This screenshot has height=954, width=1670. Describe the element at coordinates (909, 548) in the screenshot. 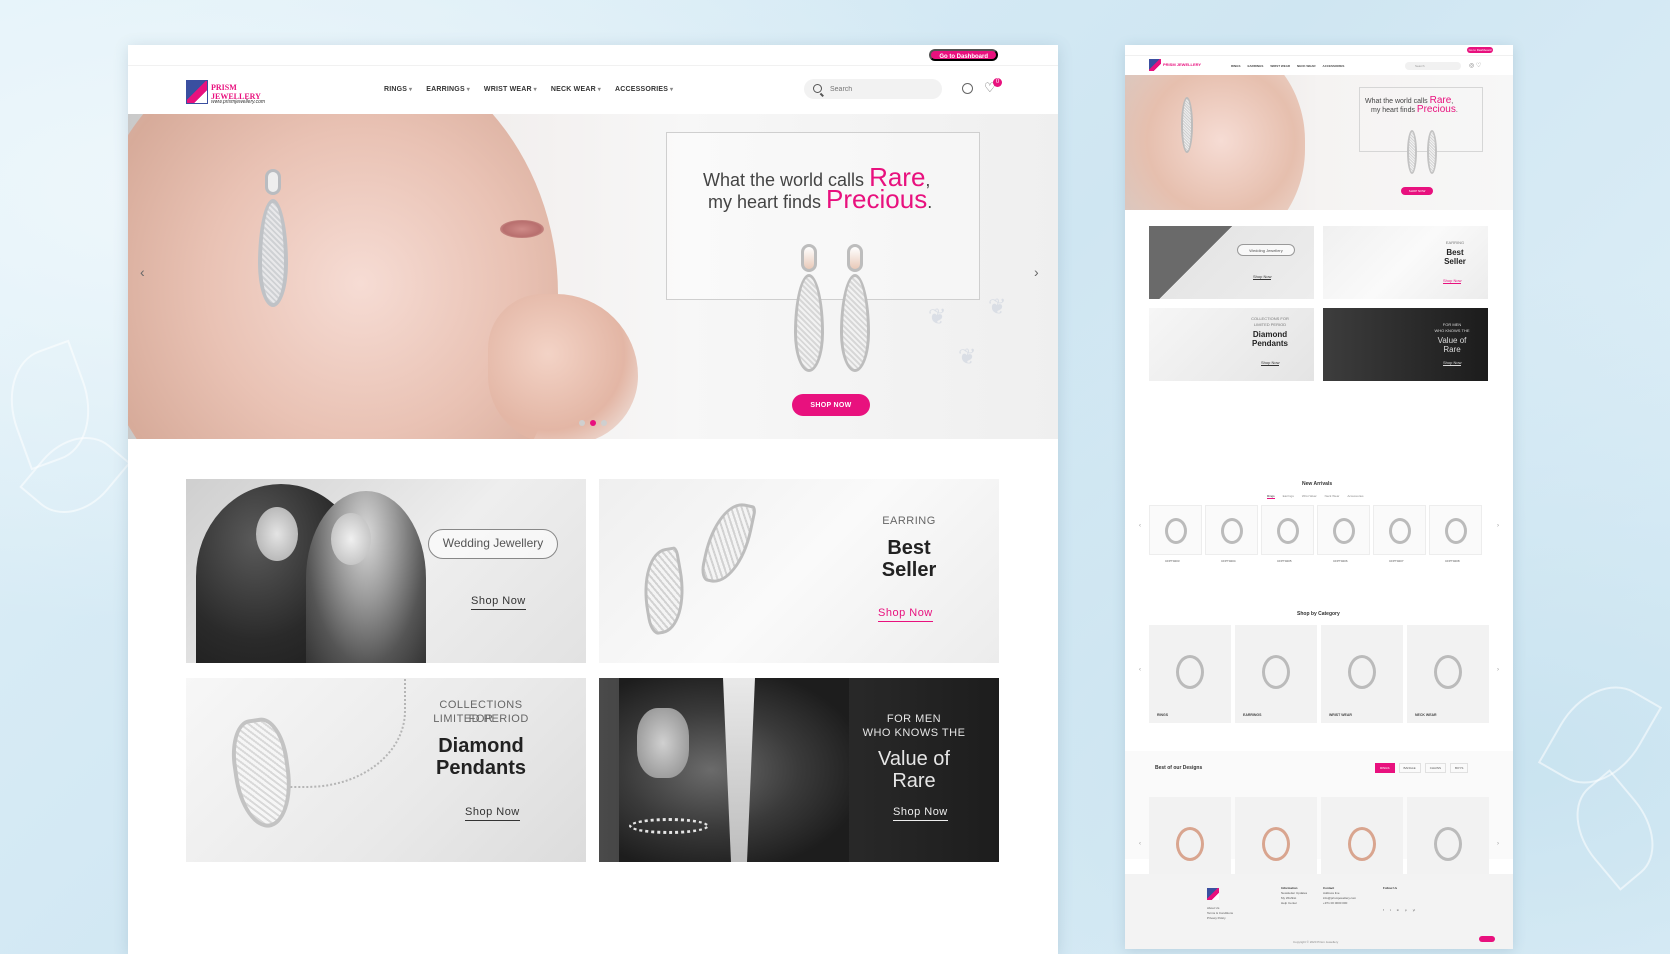

I see `best-seller-title-1: Best` at that location.